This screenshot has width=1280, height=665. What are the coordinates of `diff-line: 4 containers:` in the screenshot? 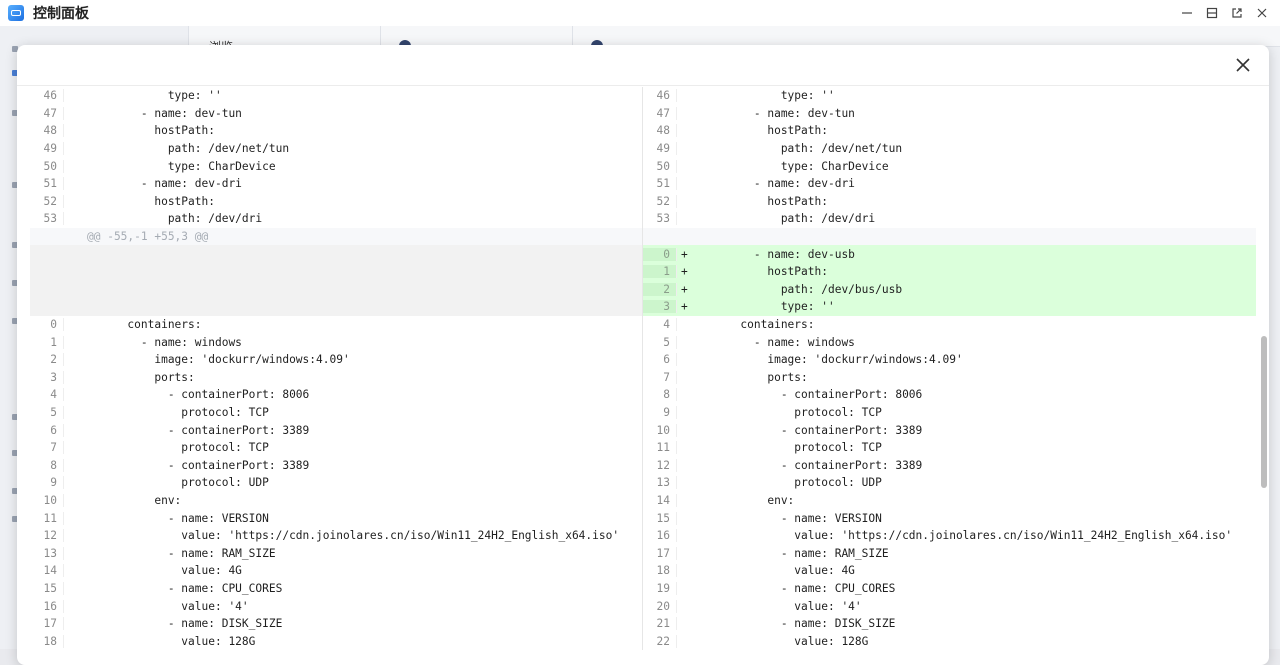 It's located at (949, 325).